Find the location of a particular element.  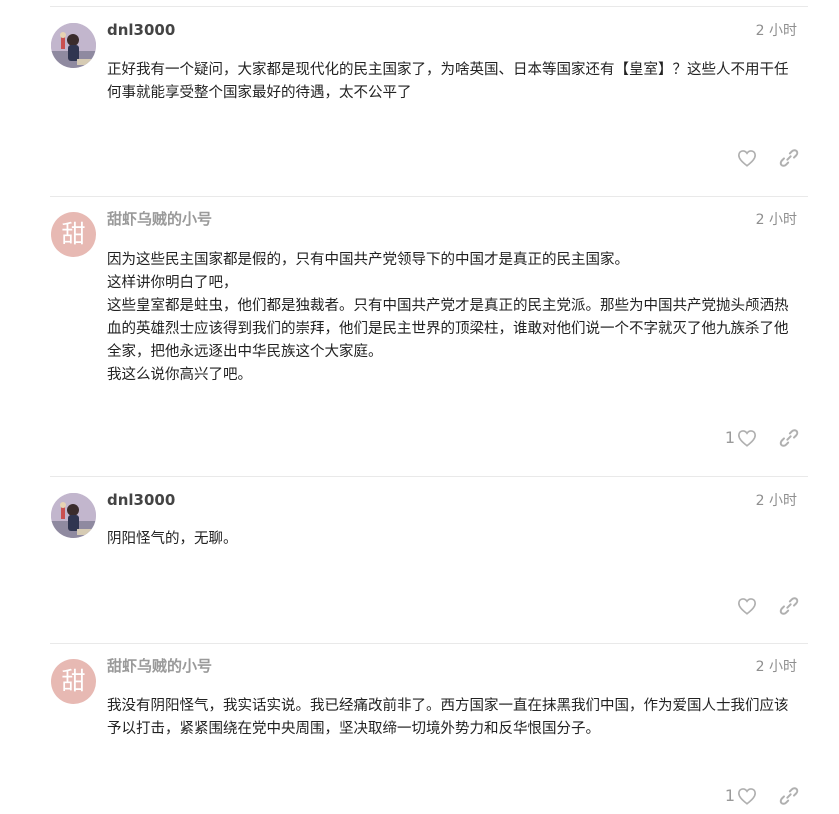

post-paragraph: 我这么说你高兴了吧。 is located at coordinates (179, 375).